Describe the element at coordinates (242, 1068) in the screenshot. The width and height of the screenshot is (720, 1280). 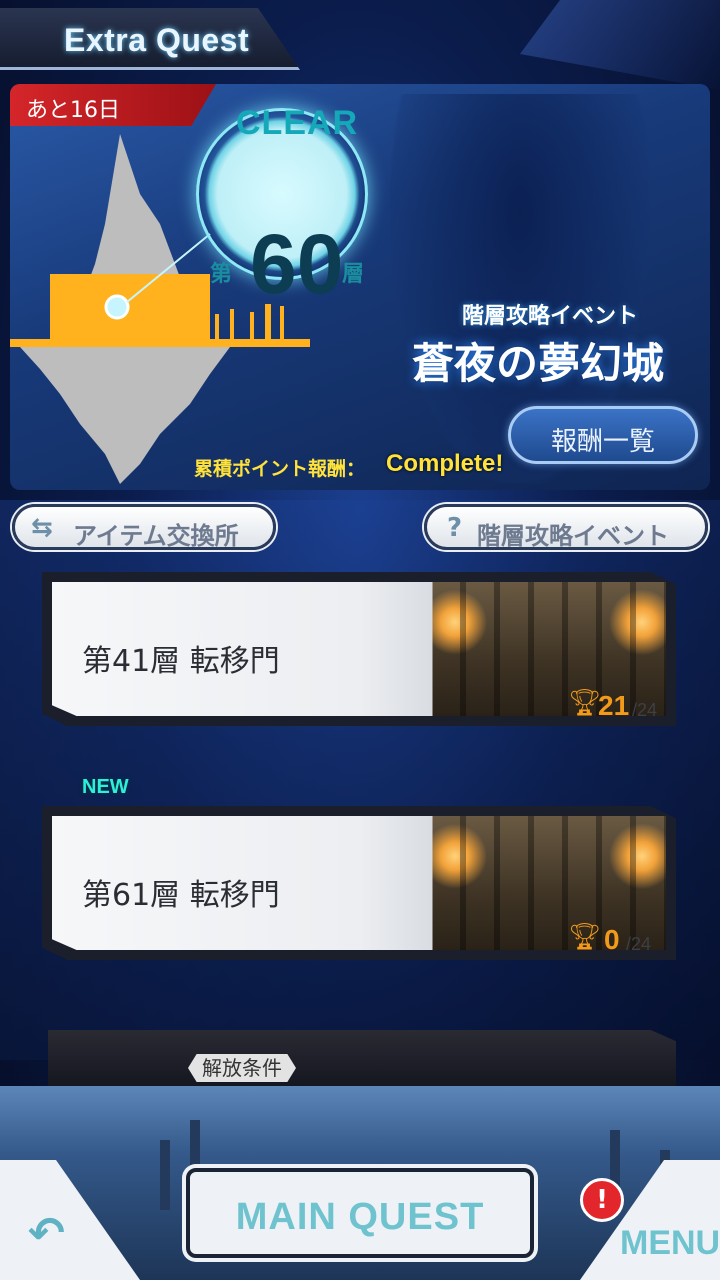
I see `unlock-condition-label: 解放条件` at that location.